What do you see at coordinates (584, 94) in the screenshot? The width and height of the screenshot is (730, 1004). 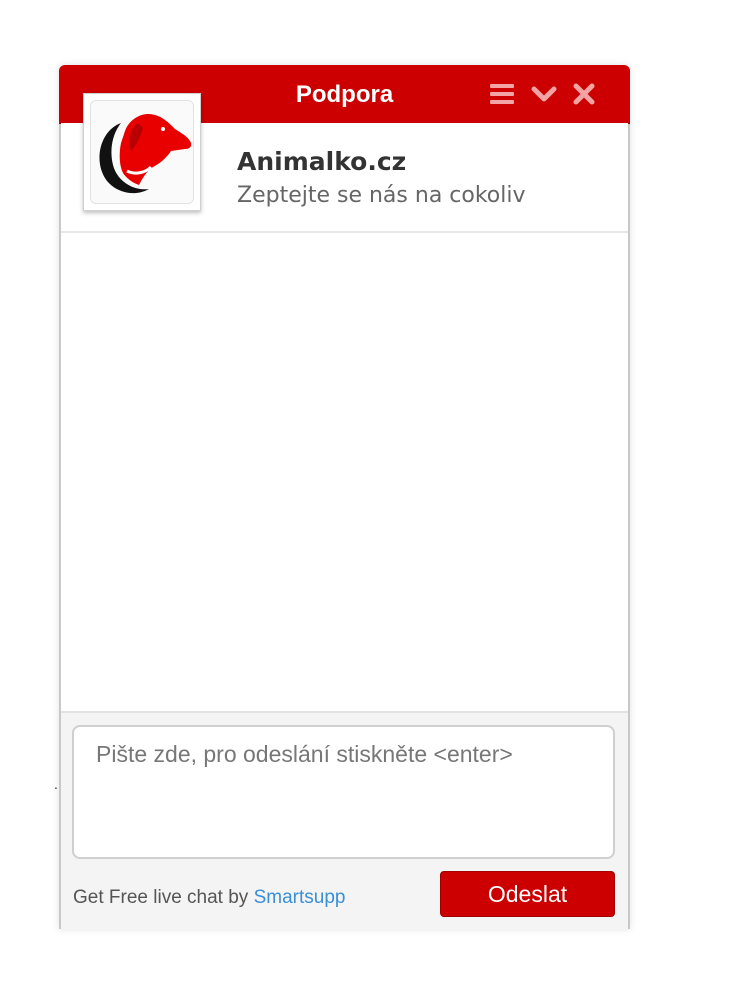 I see `close-icon` at bounding box center [584, 94].